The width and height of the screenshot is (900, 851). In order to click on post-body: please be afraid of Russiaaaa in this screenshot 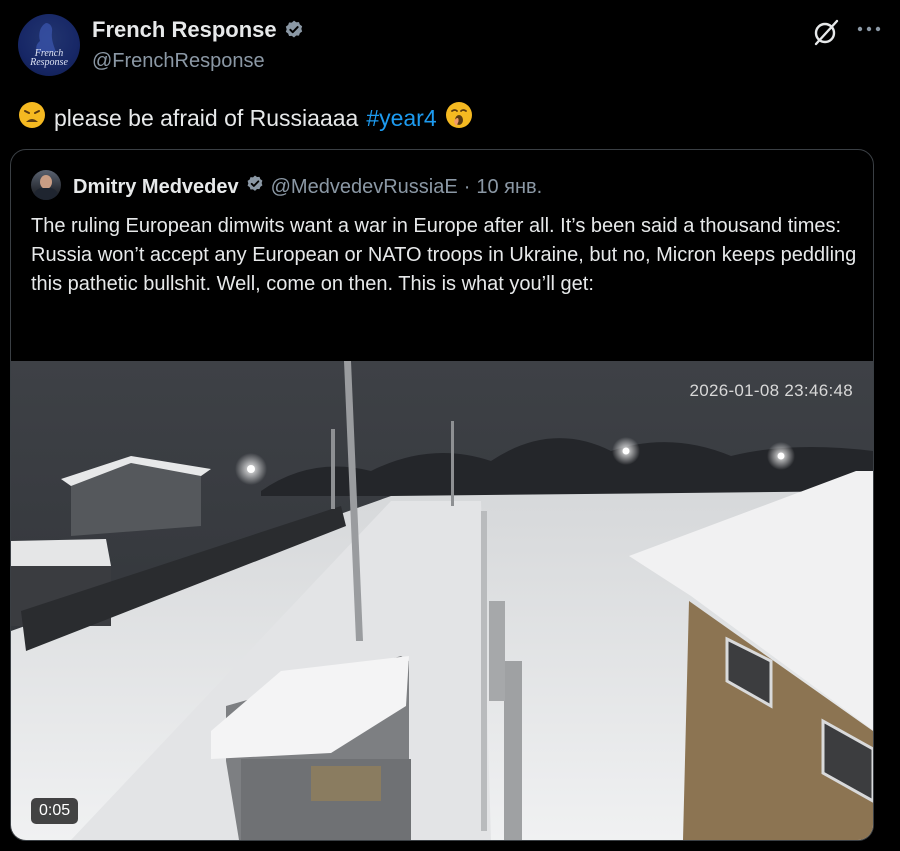, I will do `click(206, 117)`.